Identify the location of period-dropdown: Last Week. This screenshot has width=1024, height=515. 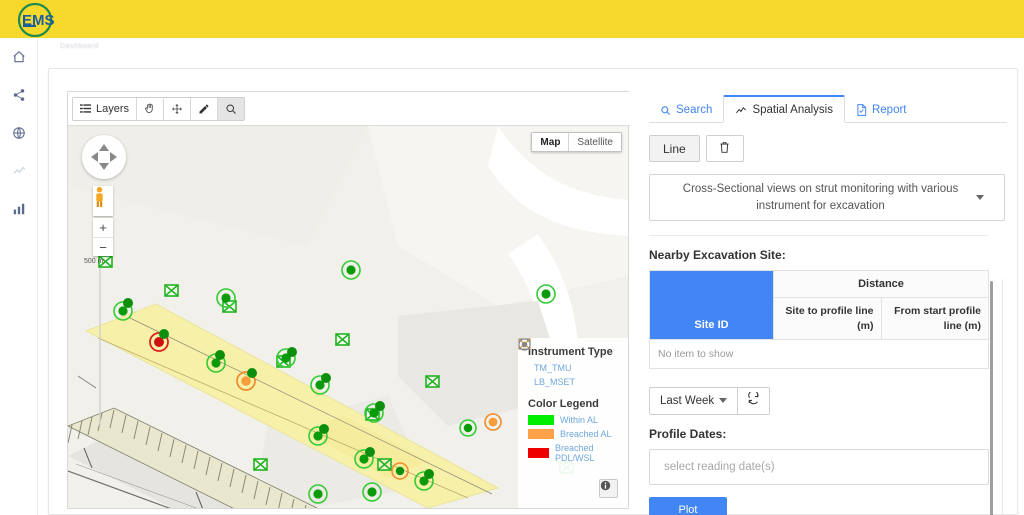
(694, 400).